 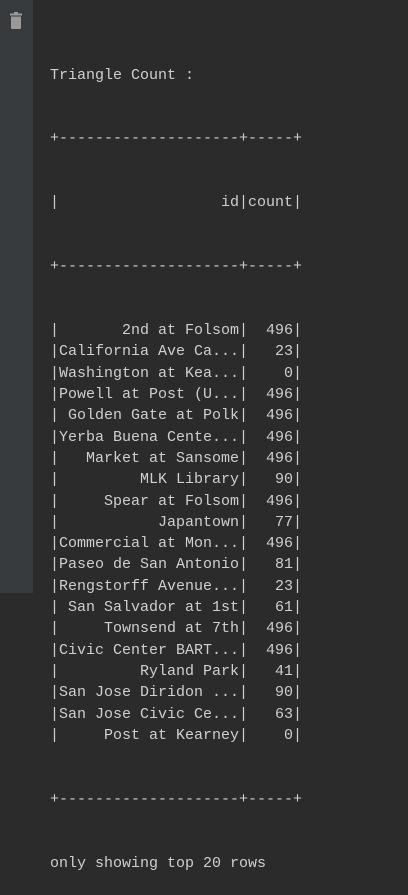 What do you see at coordinates (176, 522) in the screenshot?
I see `table-row: | Japantown| 77|` at bounding box center [176, 522].